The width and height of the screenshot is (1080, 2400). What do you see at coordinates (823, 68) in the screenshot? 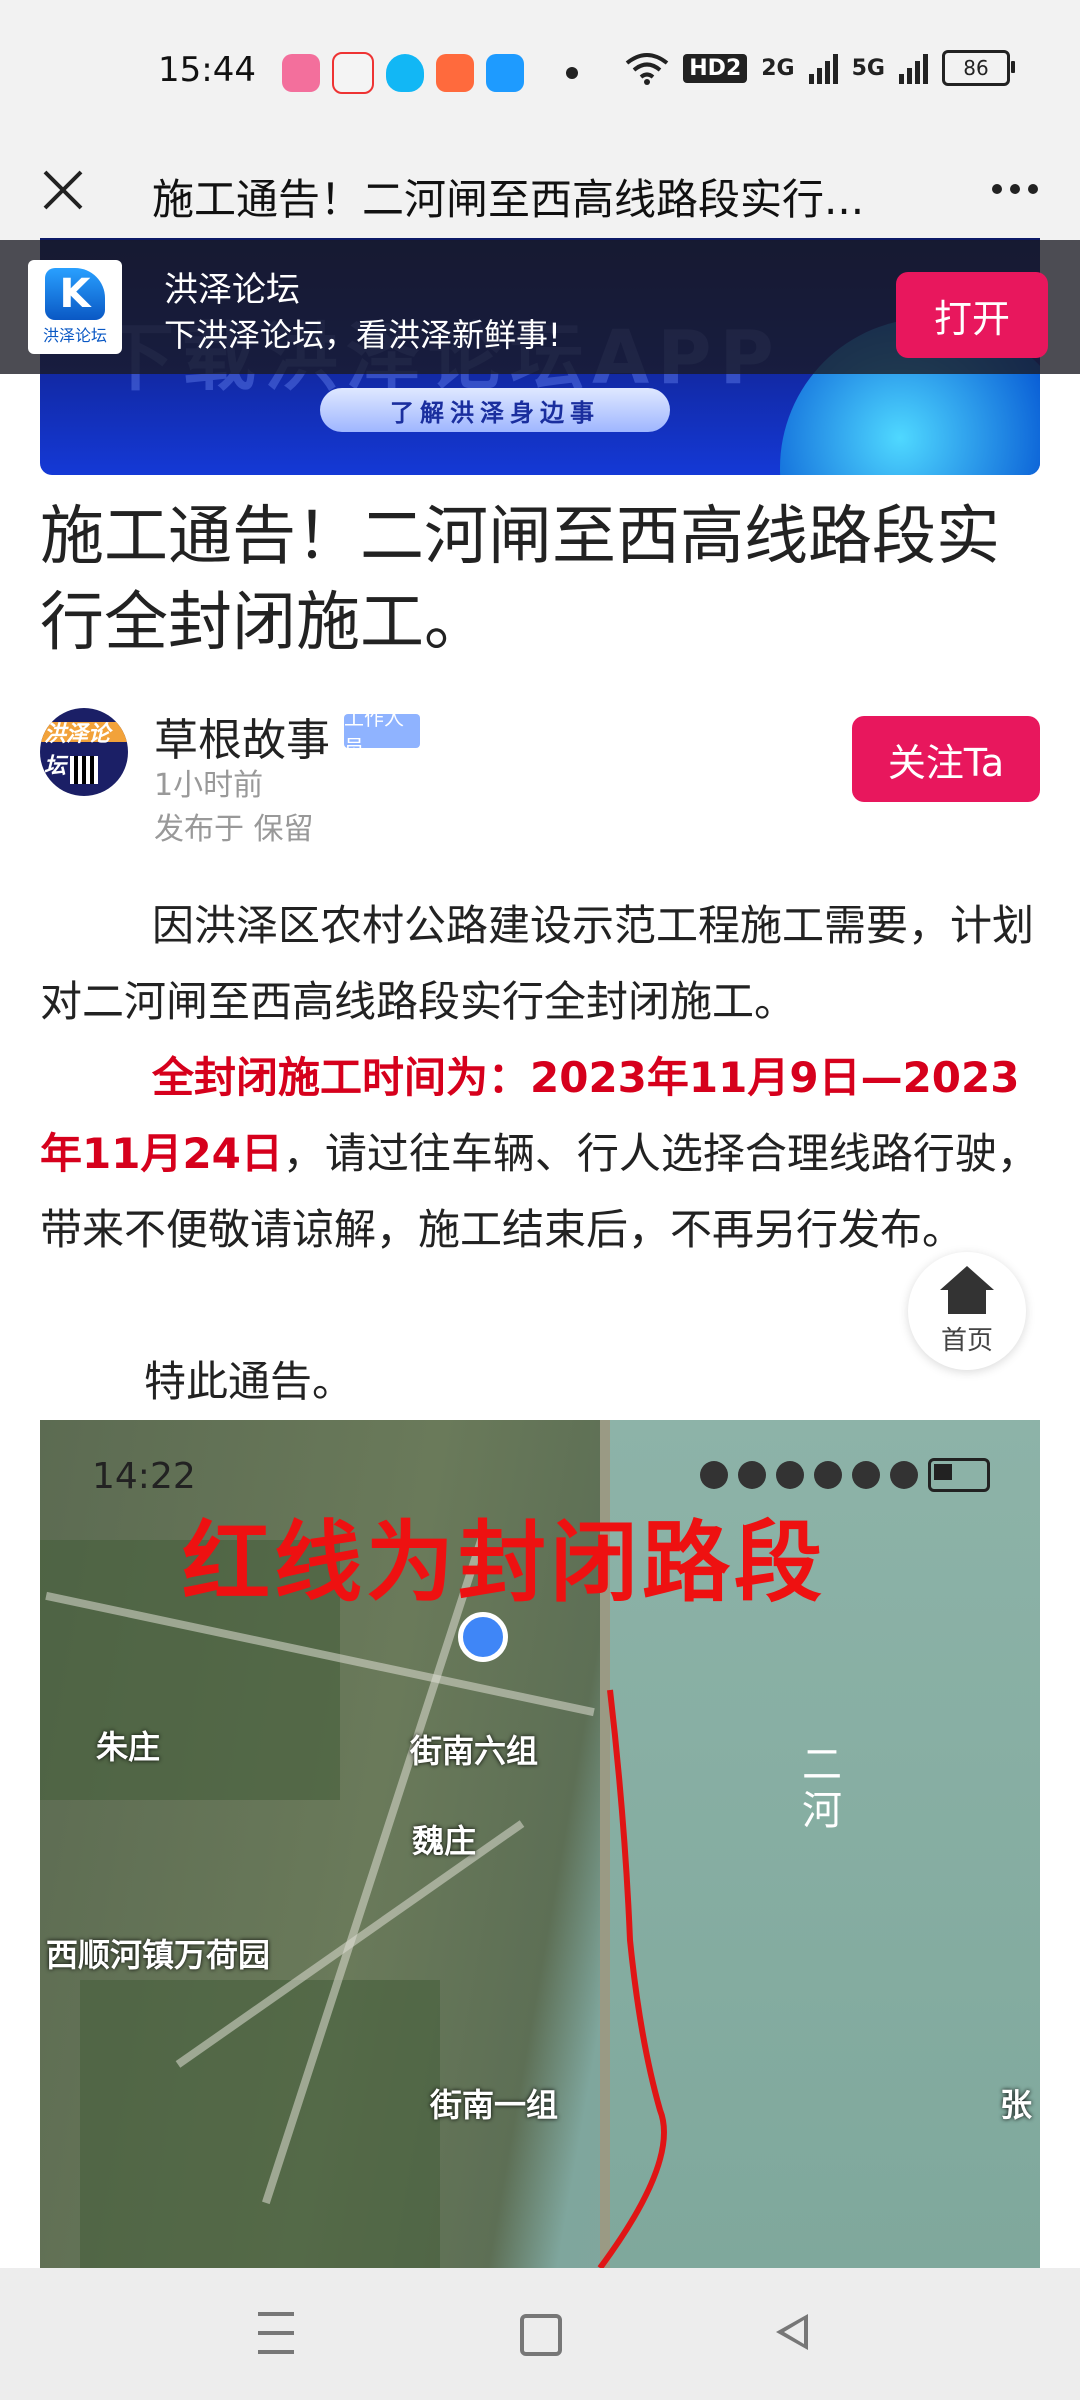
I see `signal-2g-icon` at bounding box center [823, 68].